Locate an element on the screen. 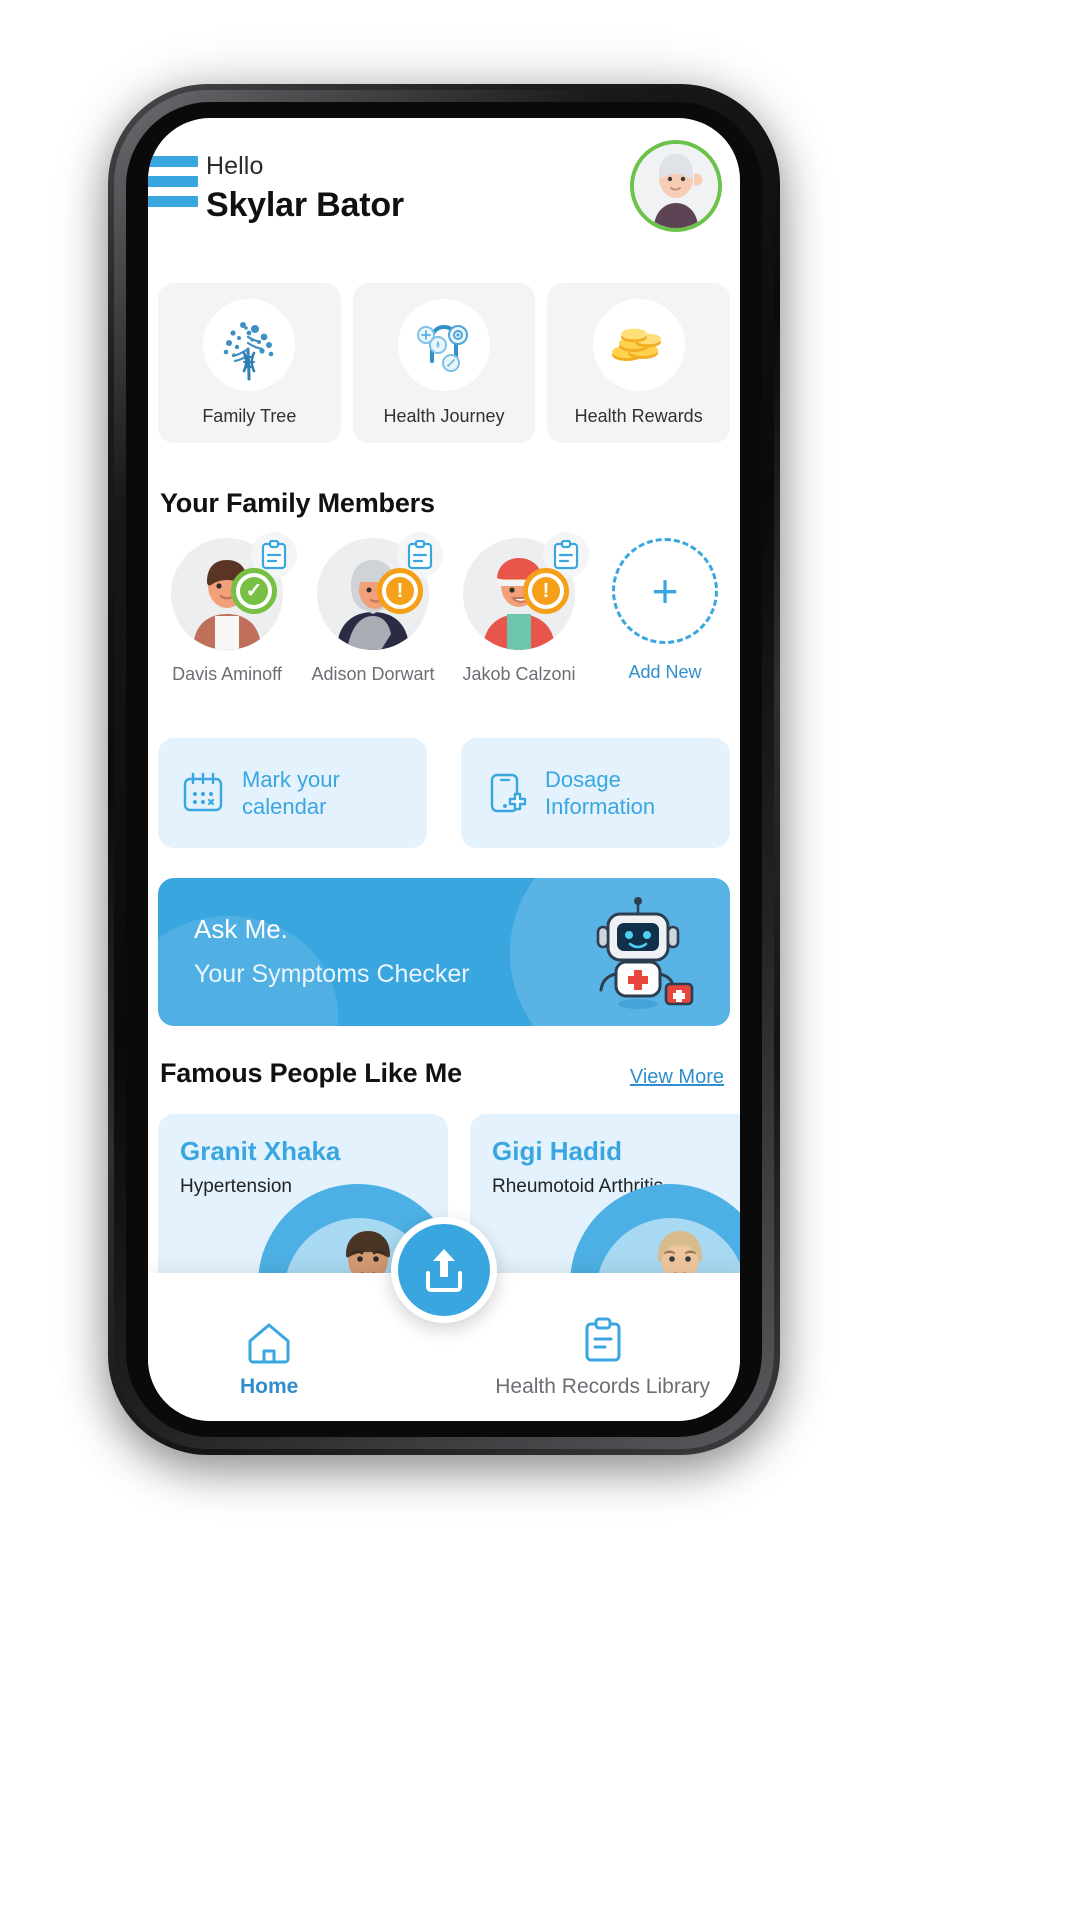 This screenshot has width=1080, height=1920. upload-fab-button is located at coordinates (444, 1270).